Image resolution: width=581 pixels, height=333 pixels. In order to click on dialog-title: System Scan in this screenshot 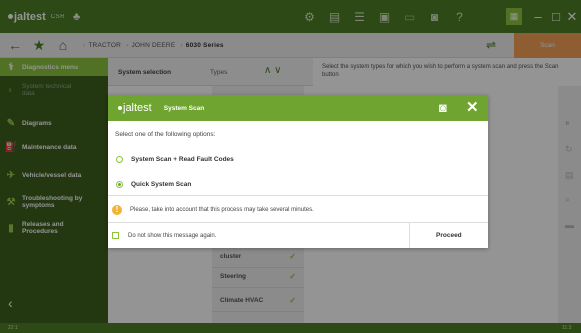, I will do `click(184, 108)`.